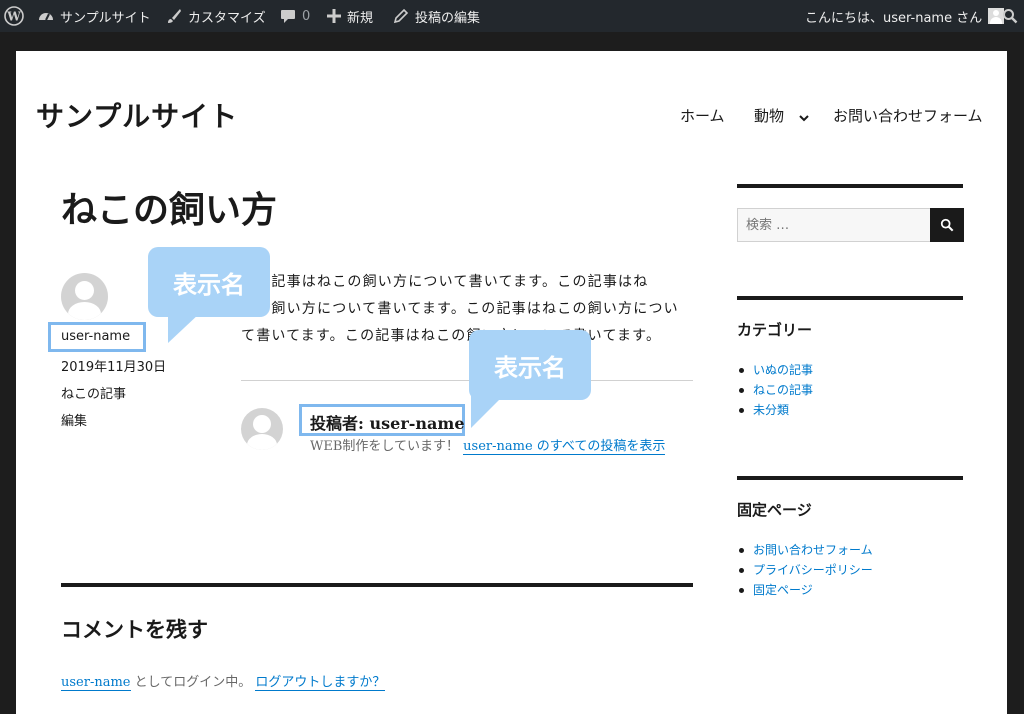 This screenshot has height=714, width=1024. What do you see at coordinates (769, 116) in the screenshot?
I see `nav-animals-label: 動物` at bounding box center [769, 116].